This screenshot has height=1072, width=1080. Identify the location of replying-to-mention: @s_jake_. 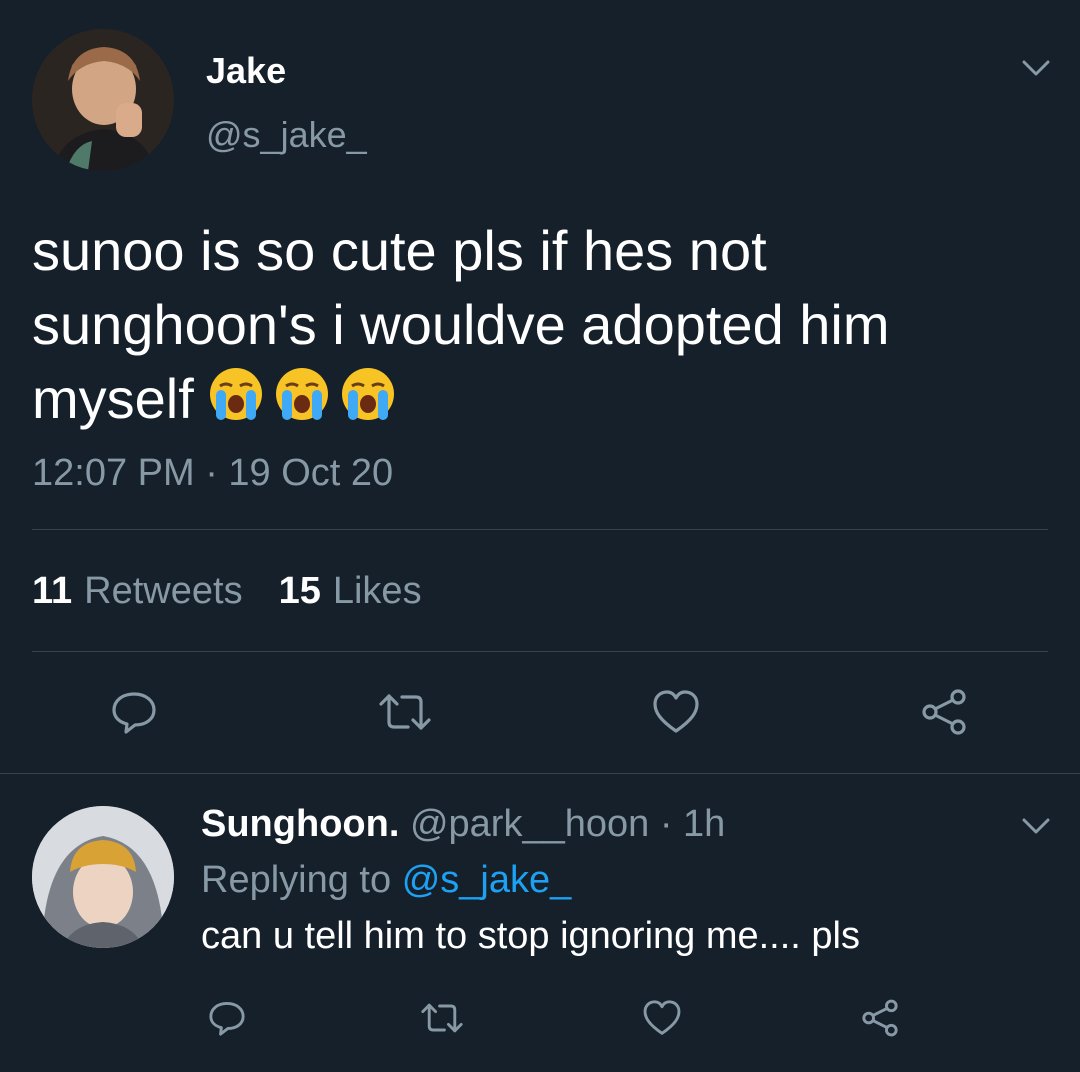
(487, 880).